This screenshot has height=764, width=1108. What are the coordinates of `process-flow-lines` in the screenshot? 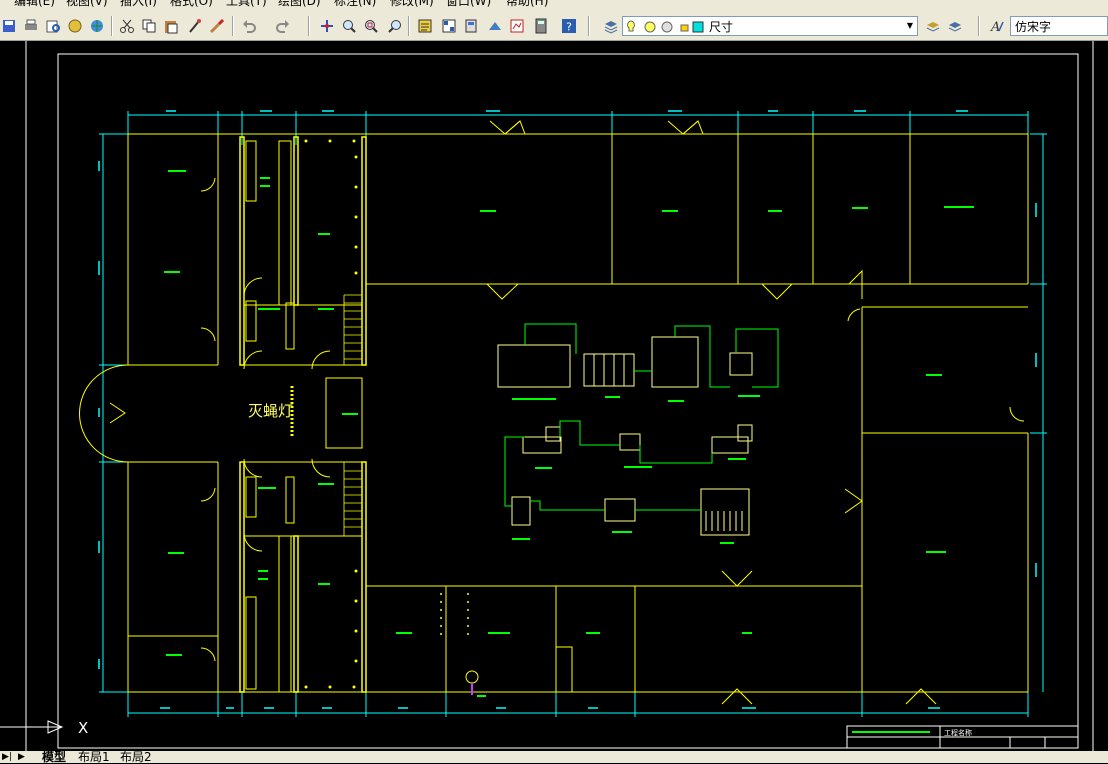 It's located at (641, 417).